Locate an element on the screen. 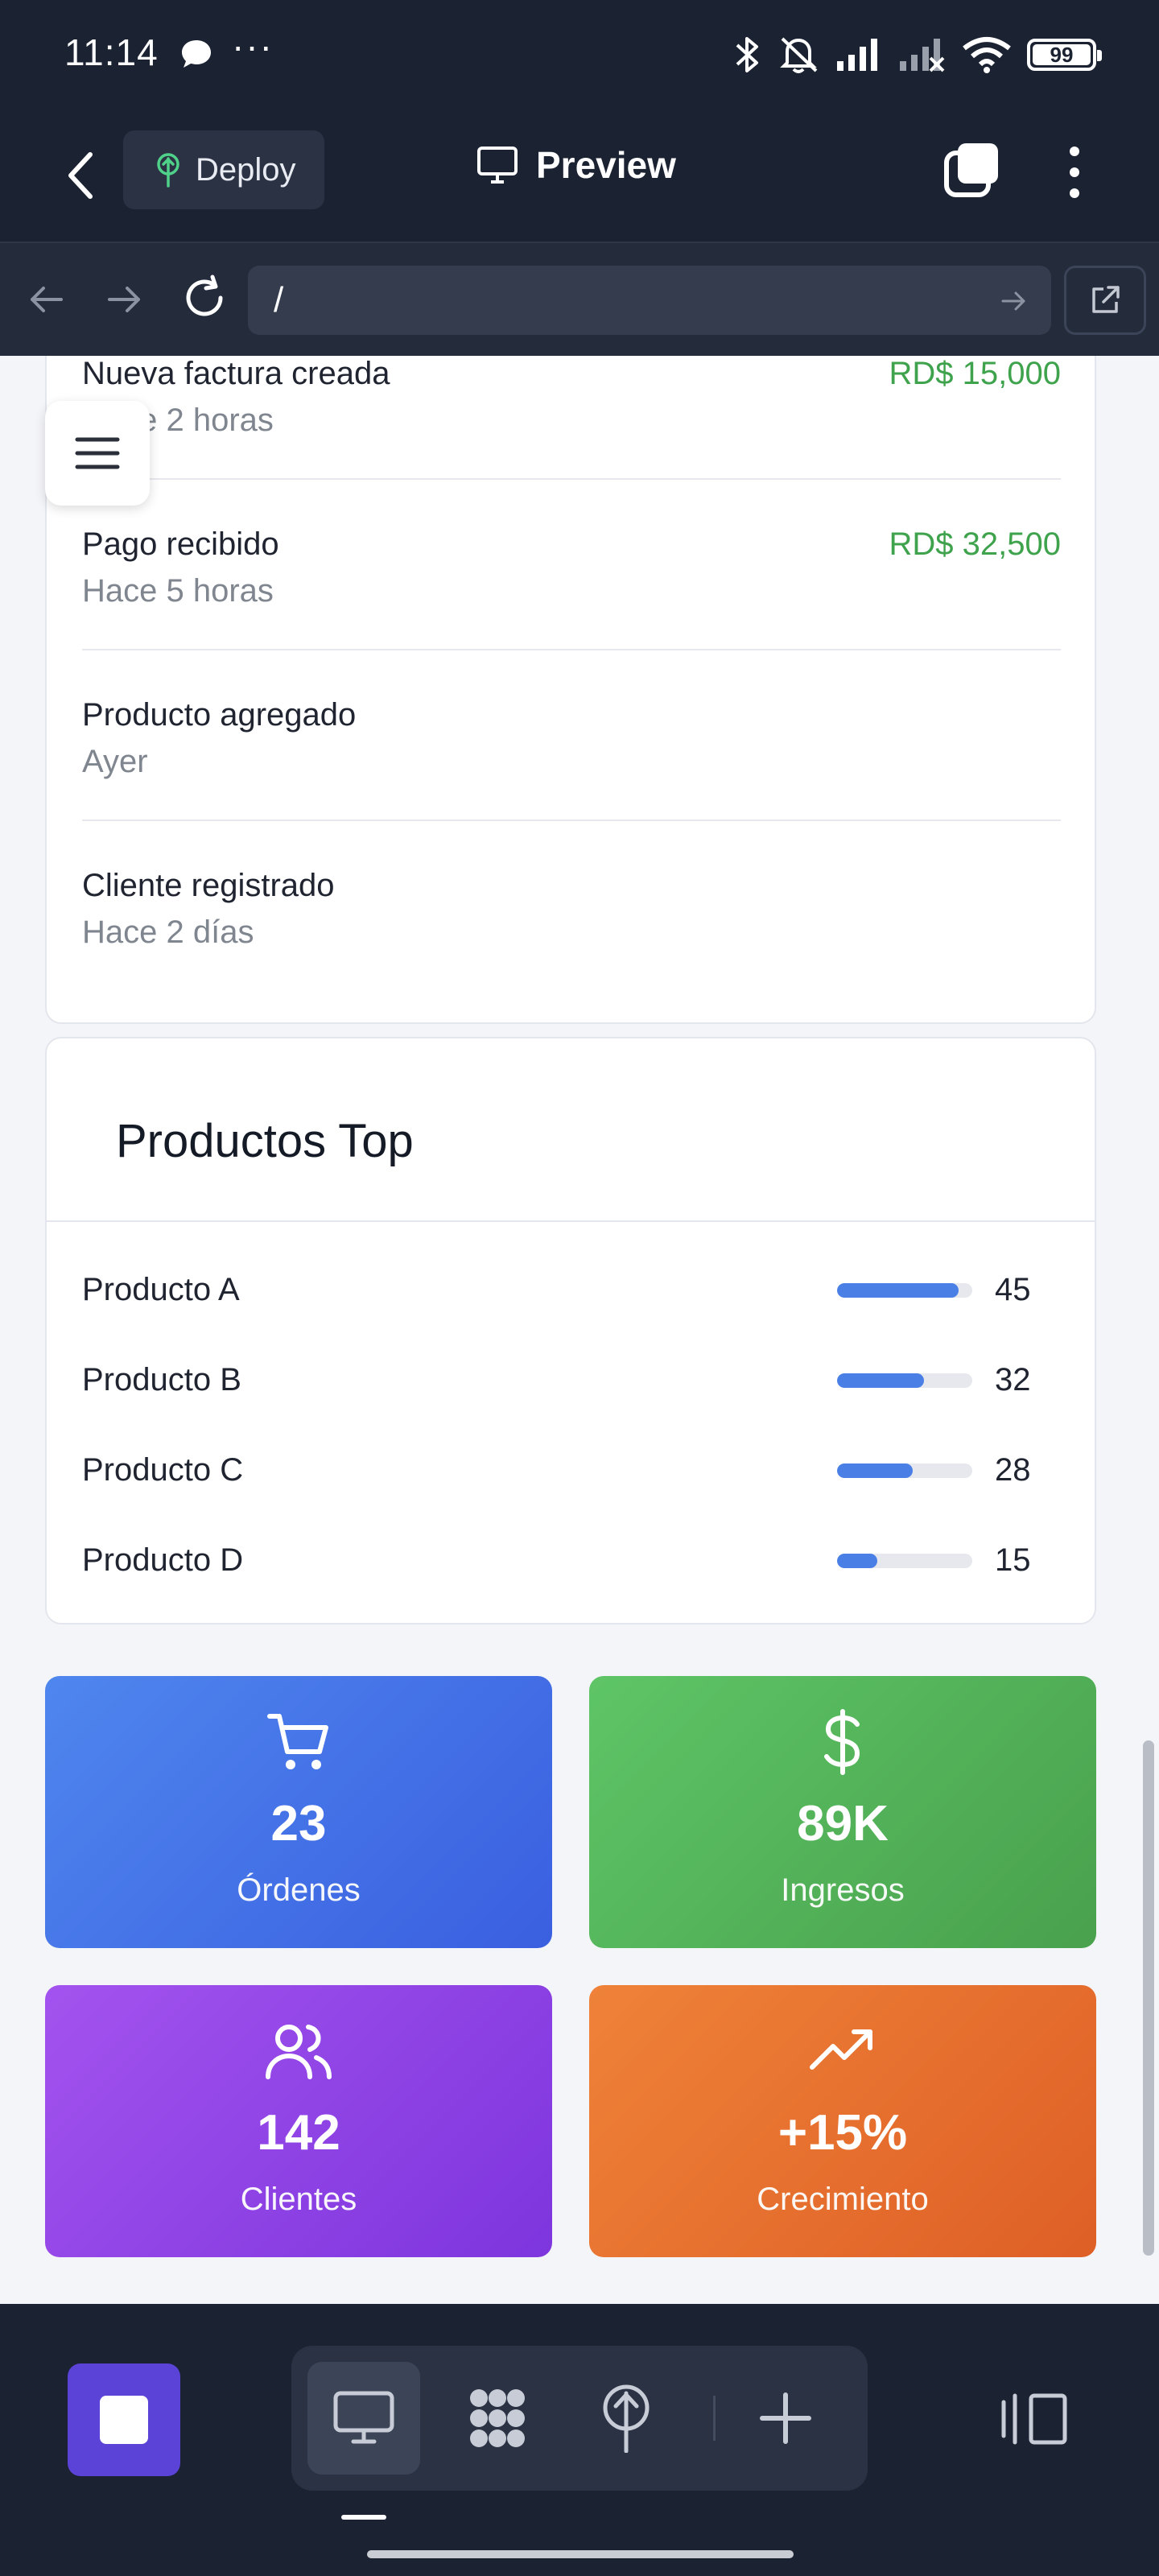  clients-label: Clientes is located at coordinates (298, 2199).